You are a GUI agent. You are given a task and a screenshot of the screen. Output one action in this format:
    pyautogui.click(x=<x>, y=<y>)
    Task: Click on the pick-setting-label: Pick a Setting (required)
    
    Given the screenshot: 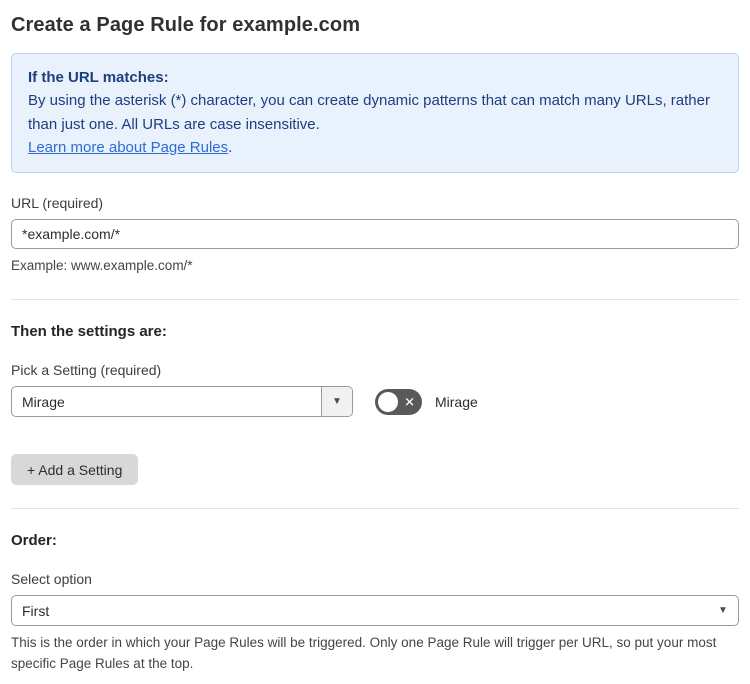 What is the action you would take?
    pyautogui.click(x=86, y=370)
    